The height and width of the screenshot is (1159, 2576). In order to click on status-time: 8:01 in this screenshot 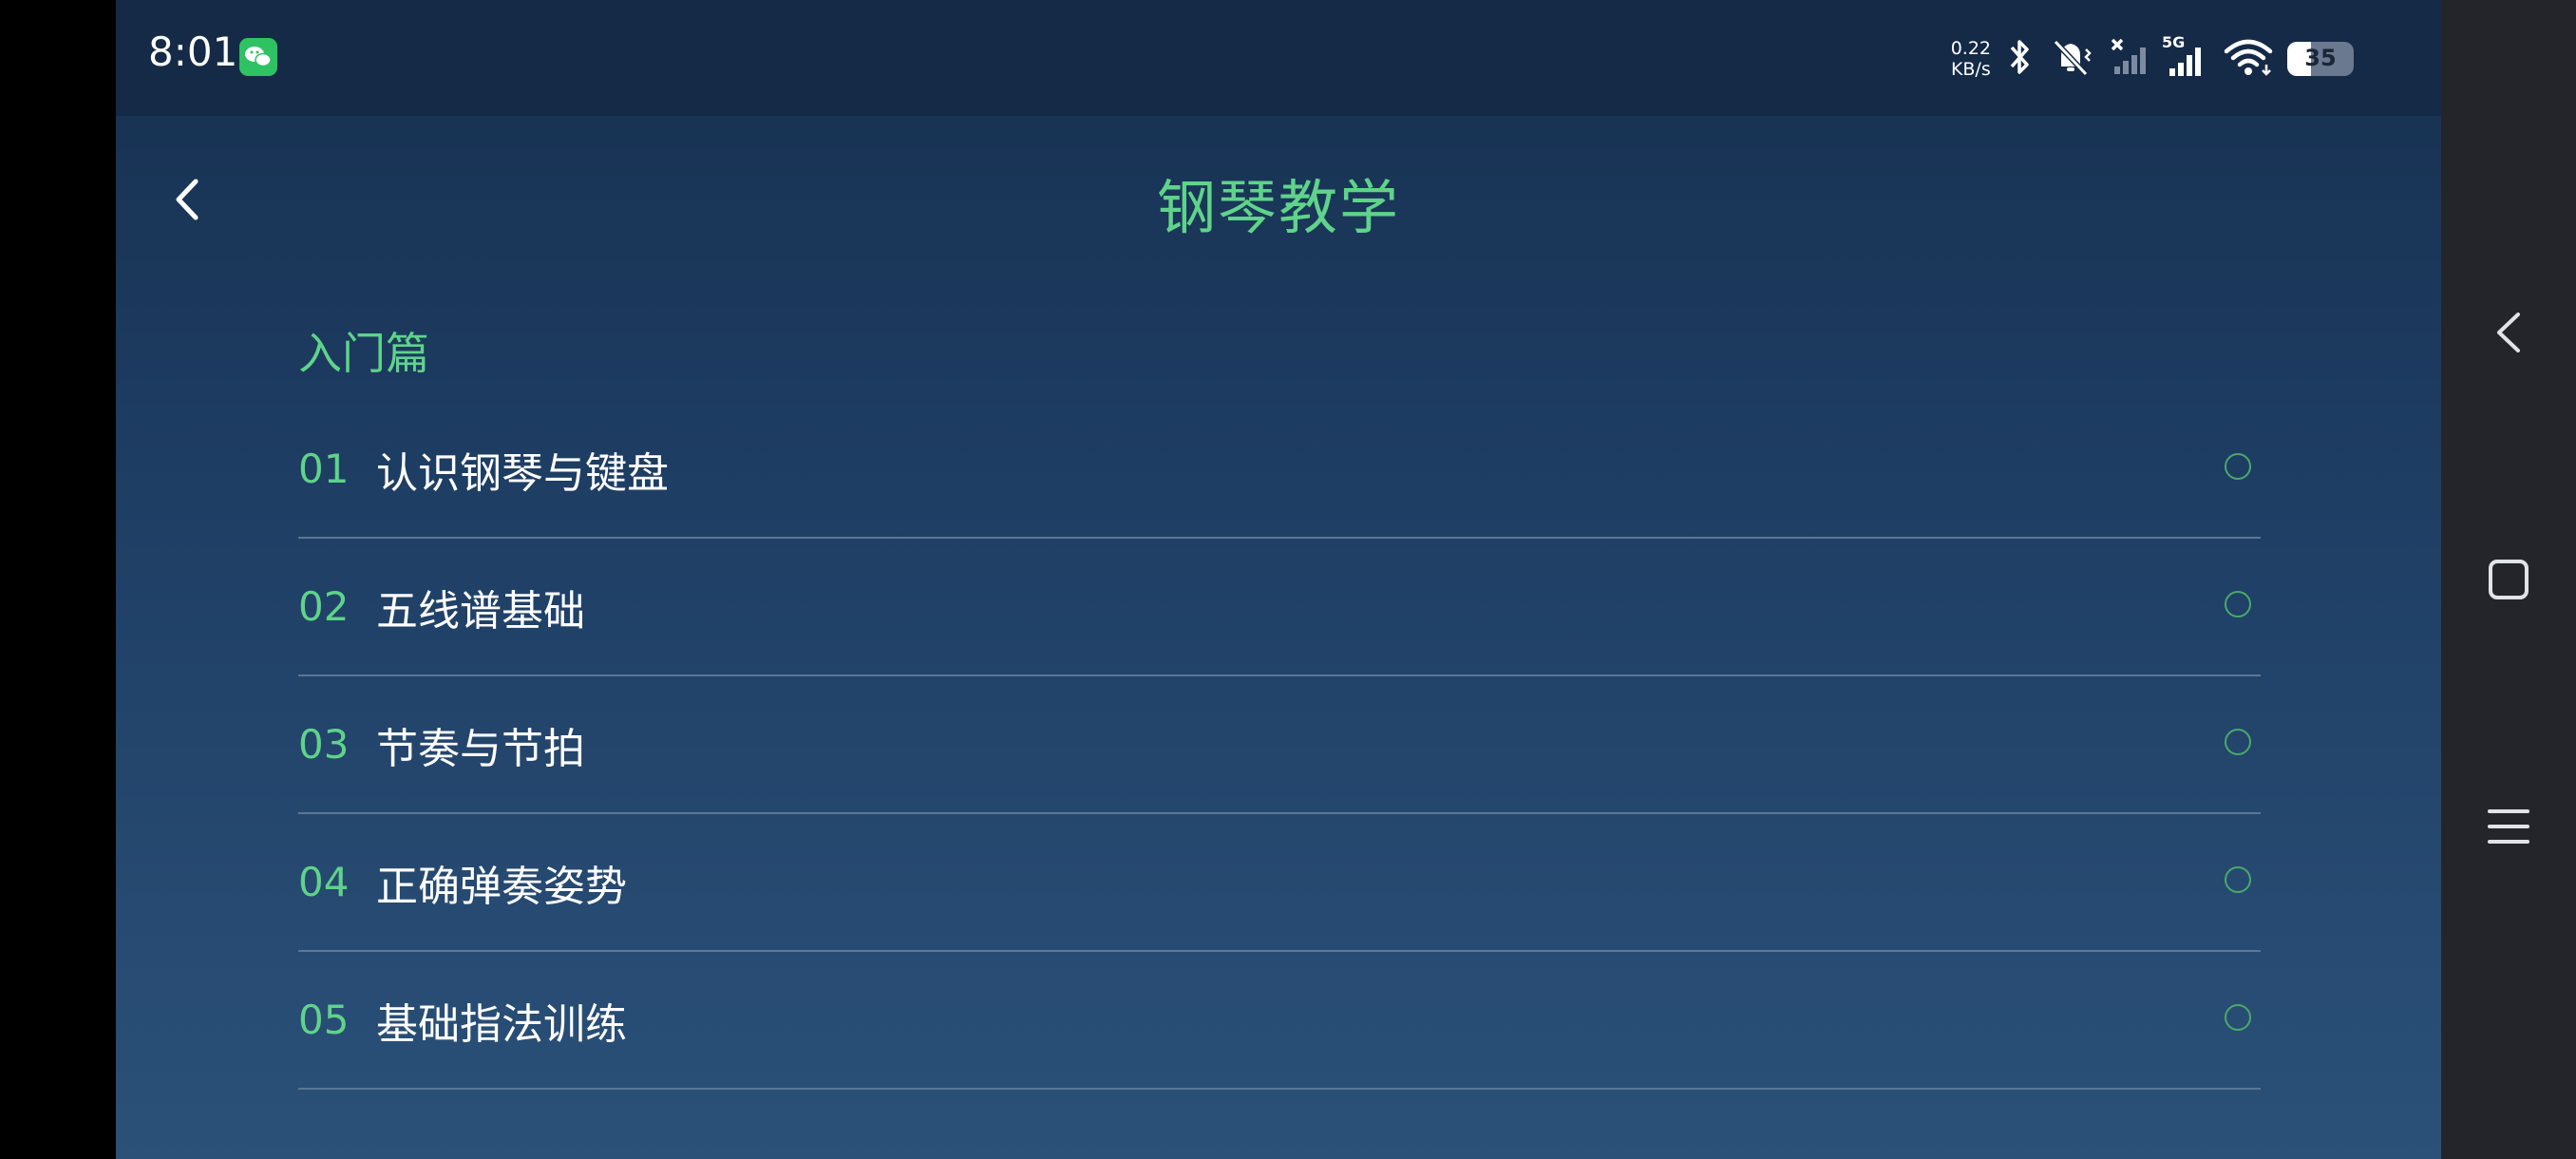, I will do `click(193, 51)`.